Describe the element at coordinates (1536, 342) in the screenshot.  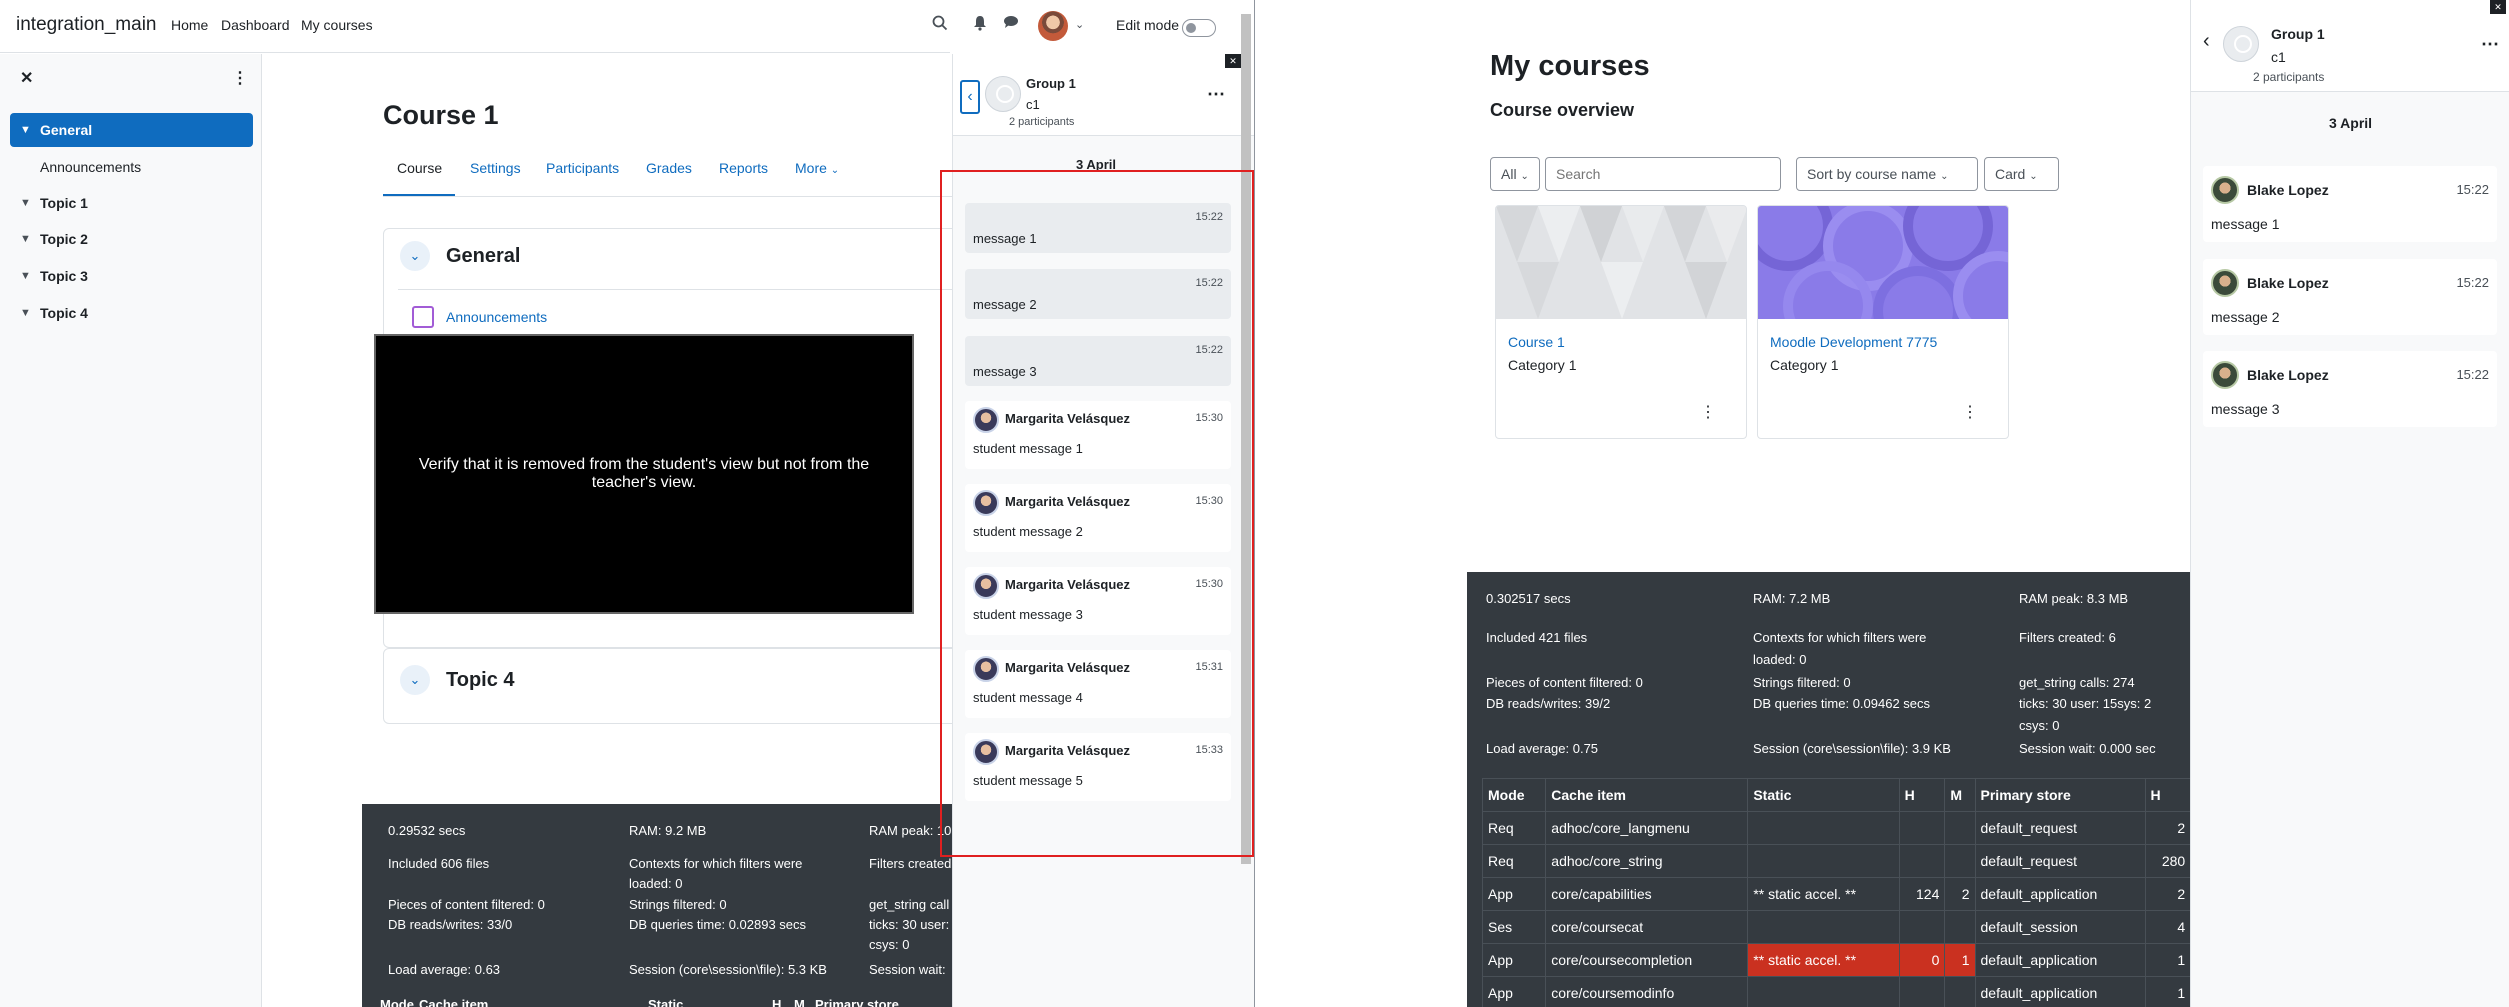
I see `course-name-link: Course 1` at that location.